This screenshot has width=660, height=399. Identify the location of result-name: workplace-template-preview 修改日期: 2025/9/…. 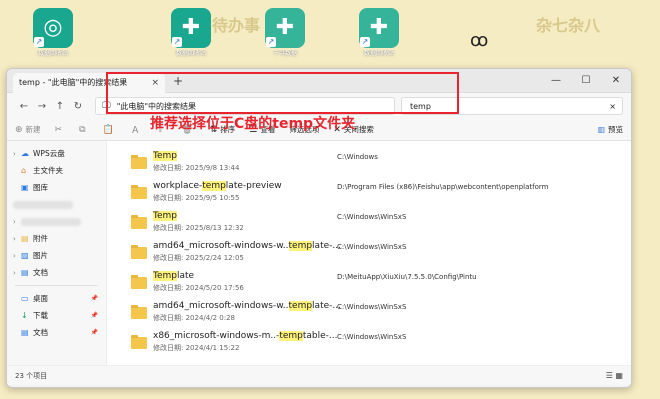
(217, 191).